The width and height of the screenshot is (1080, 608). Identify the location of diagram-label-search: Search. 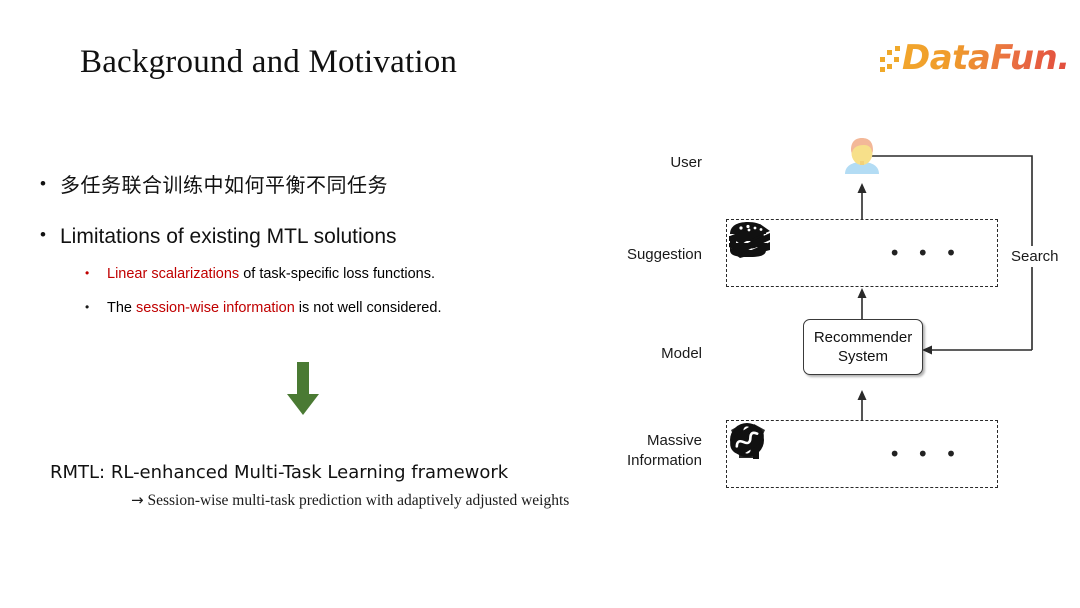
(1035, 256).